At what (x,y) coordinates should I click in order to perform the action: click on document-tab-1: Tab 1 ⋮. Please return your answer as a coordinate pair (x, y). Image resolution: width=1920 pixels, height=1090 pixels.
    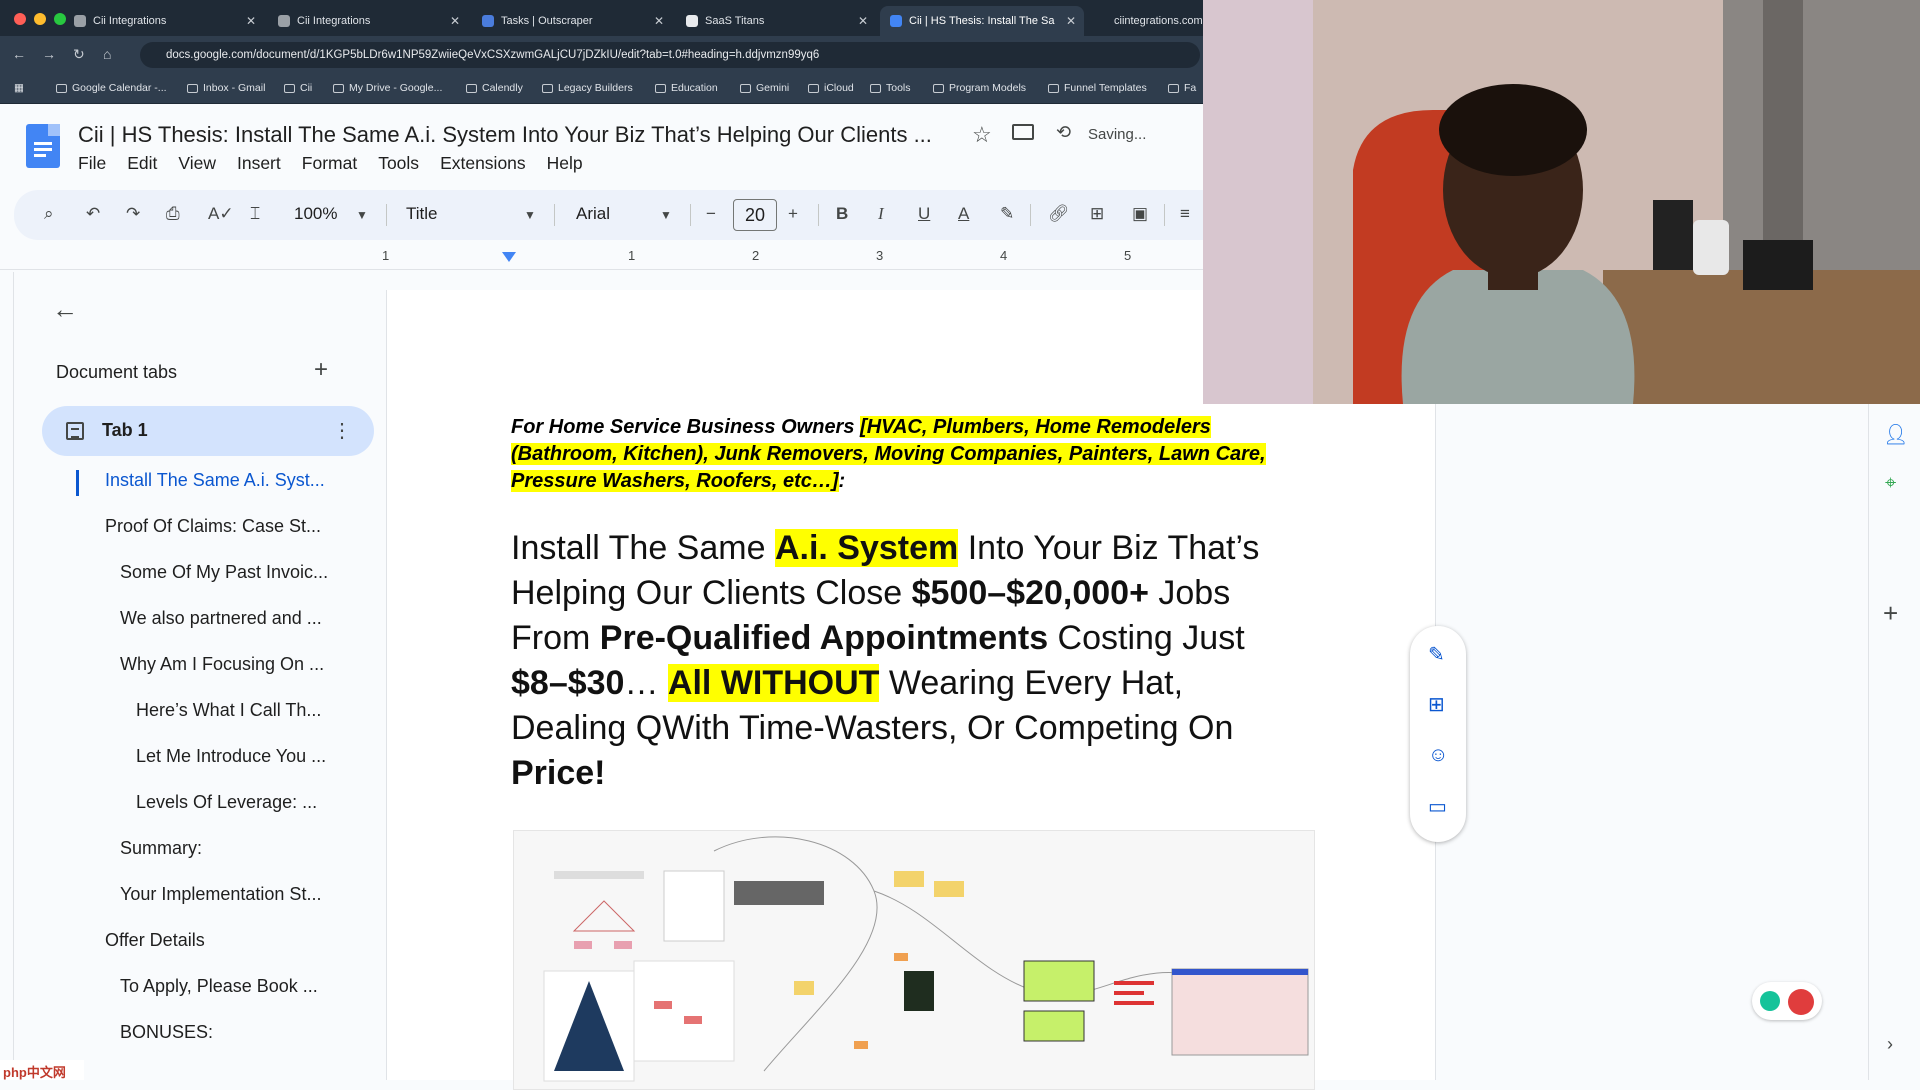
    Looking at the image, I should click on (208, 431).